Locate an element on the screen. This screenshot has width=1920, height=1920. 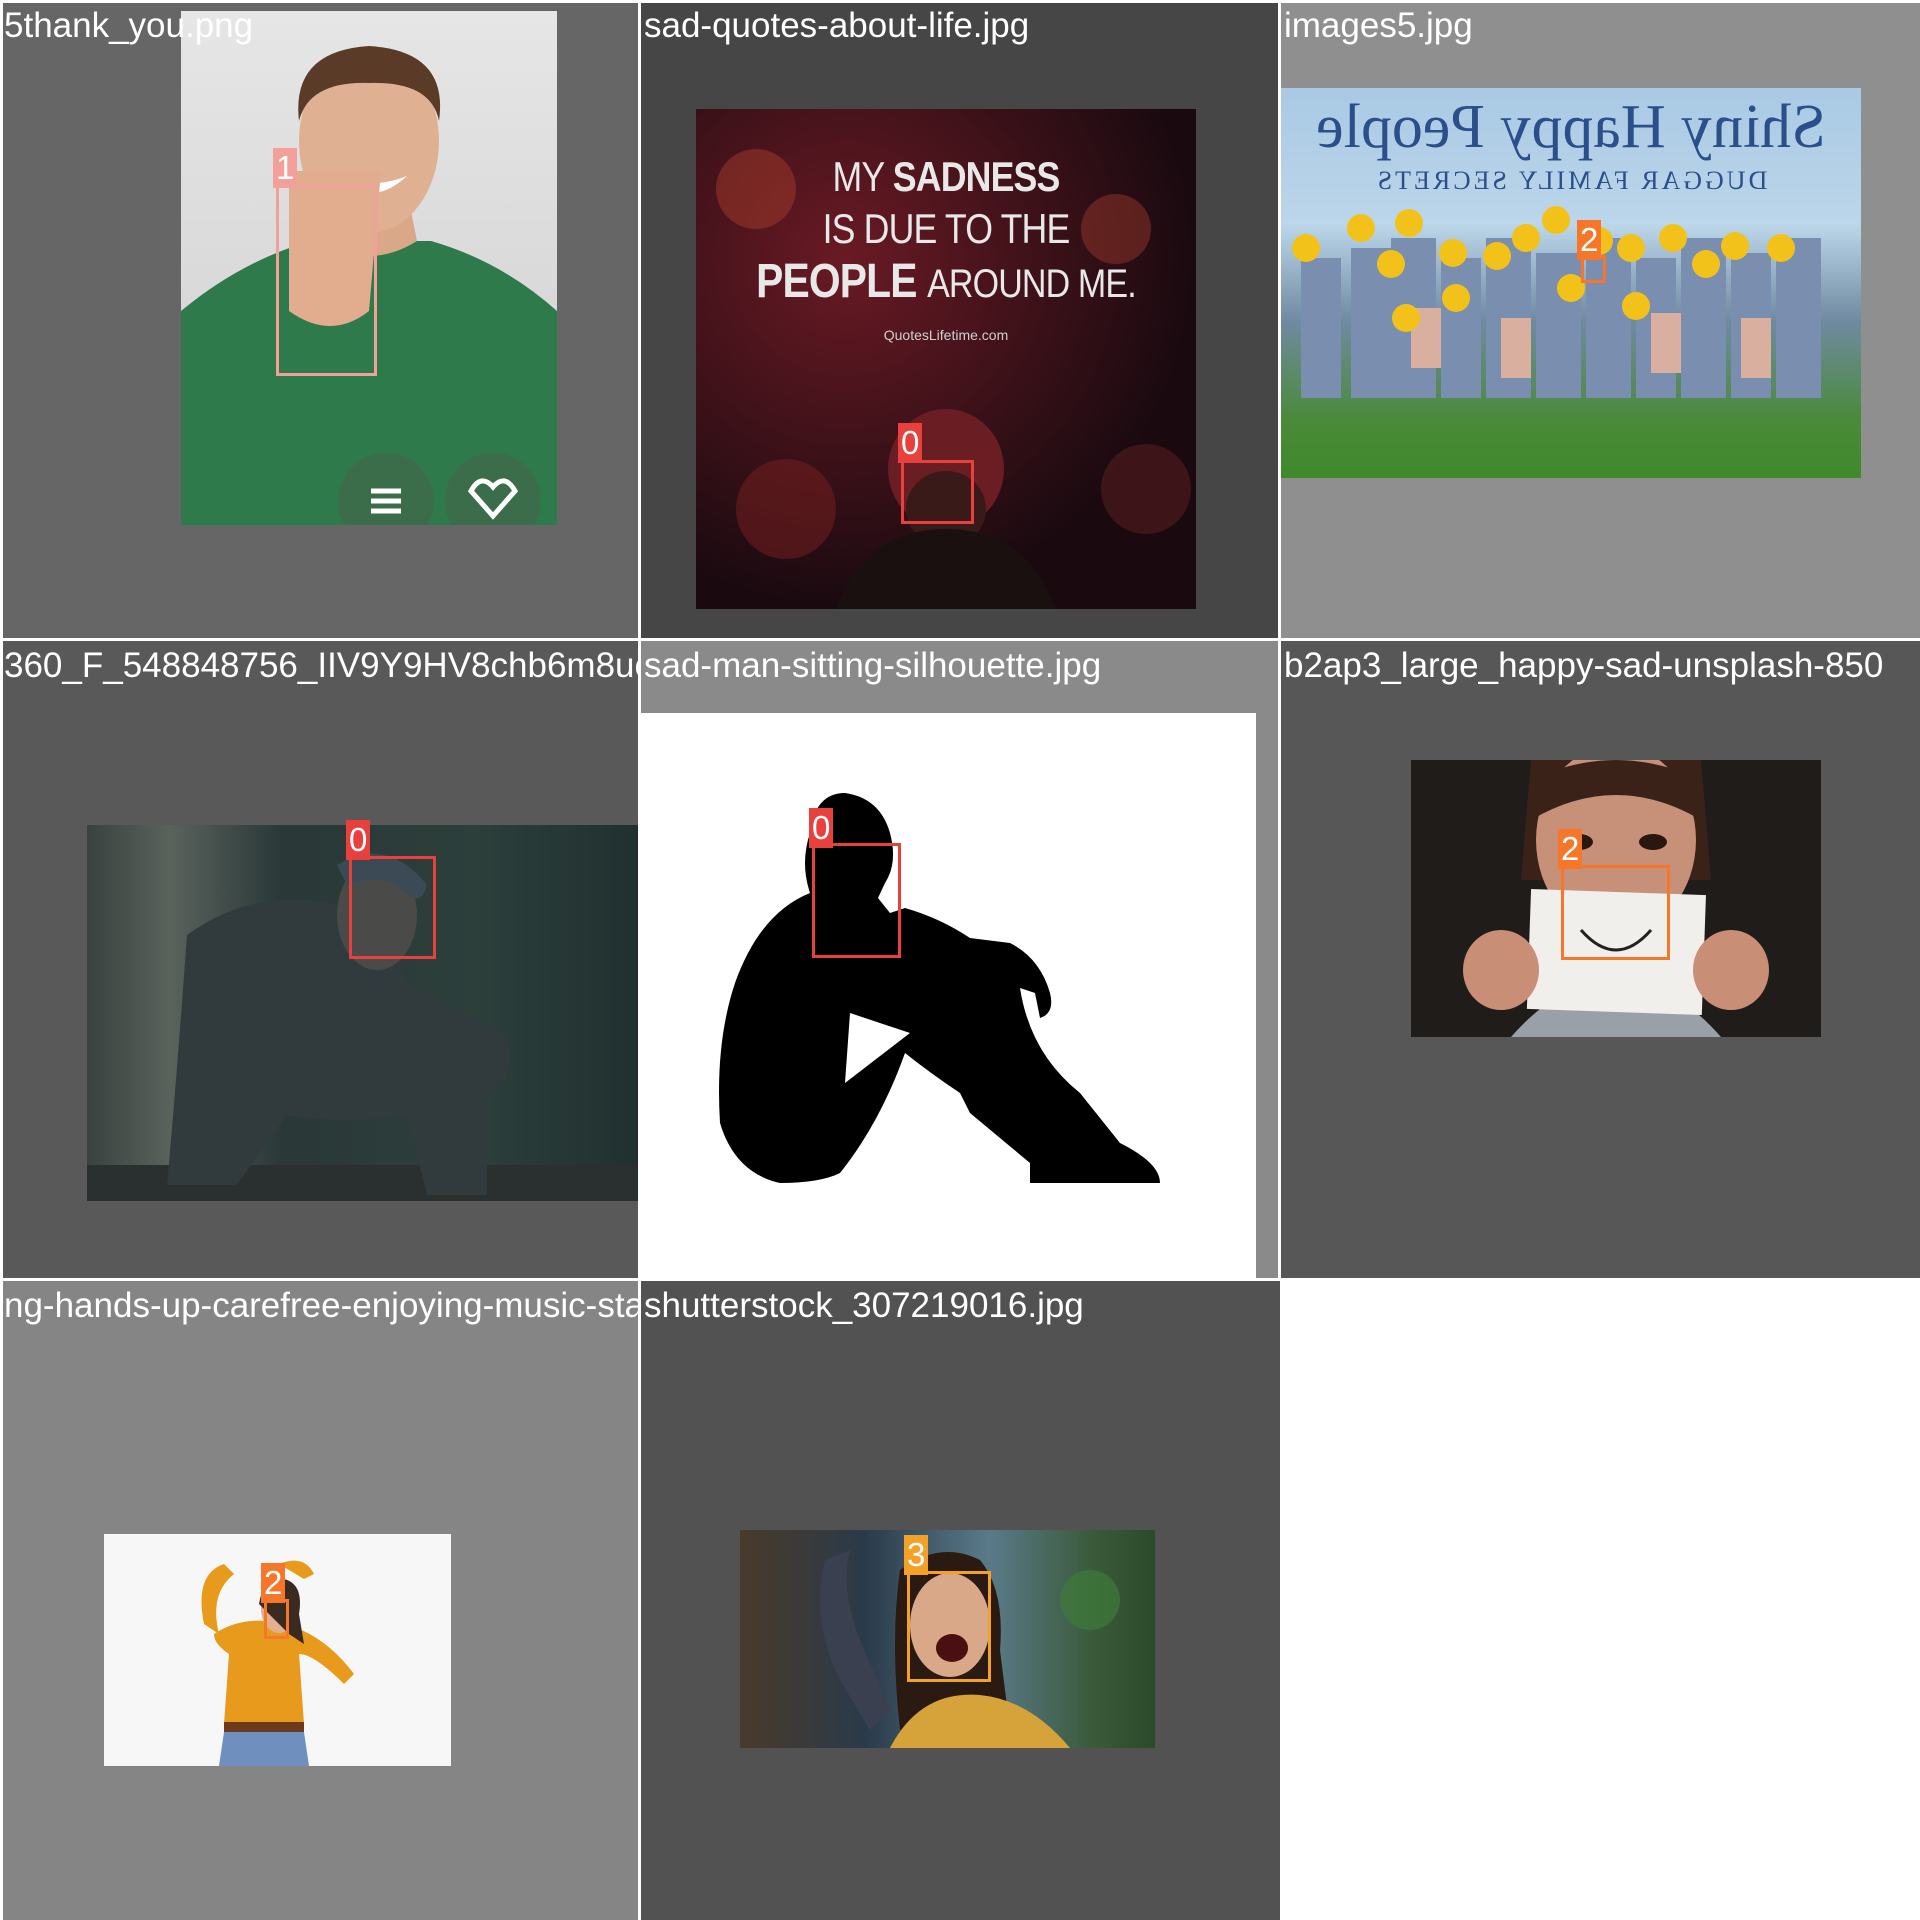
tile-filename: 5thank_you.png is located at coordinates (129, 25).